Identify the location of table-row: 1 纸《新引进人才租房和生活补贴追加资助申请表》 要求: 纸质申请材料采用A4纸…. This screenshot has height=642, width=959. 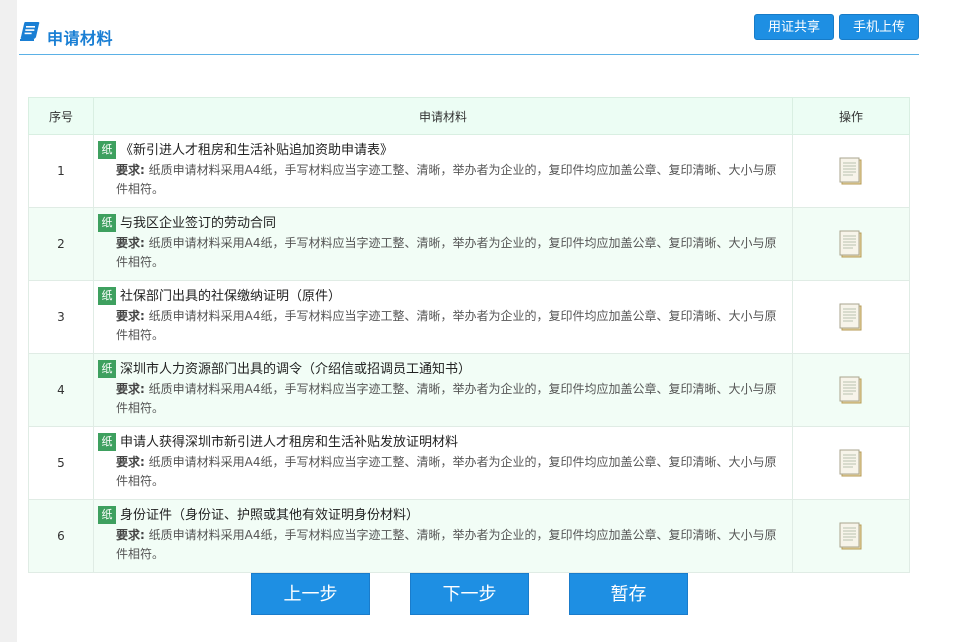
(469, 171).